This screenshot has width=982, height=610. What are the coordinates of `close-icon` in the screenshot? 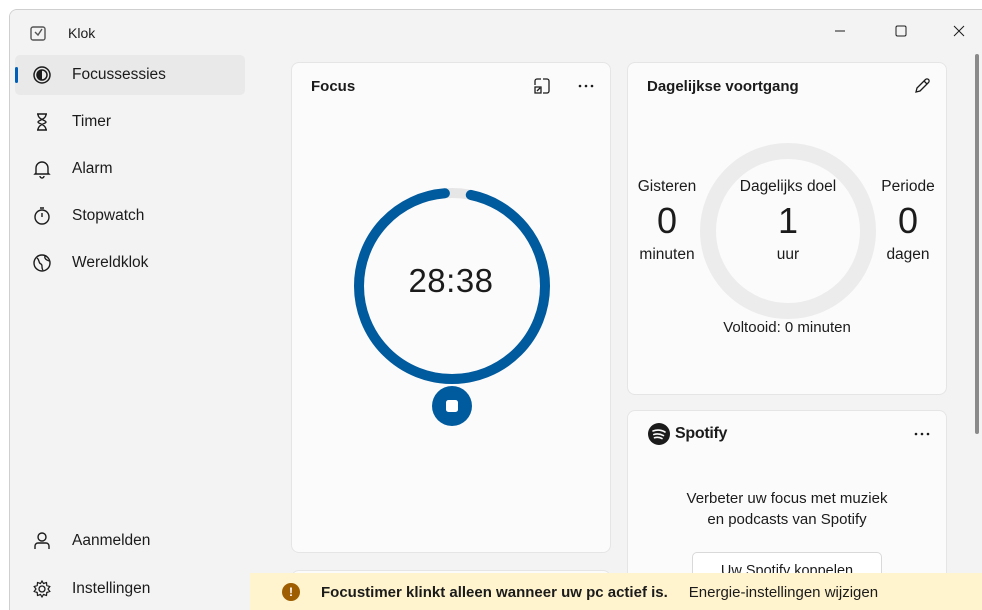 It's located at (959, 31).